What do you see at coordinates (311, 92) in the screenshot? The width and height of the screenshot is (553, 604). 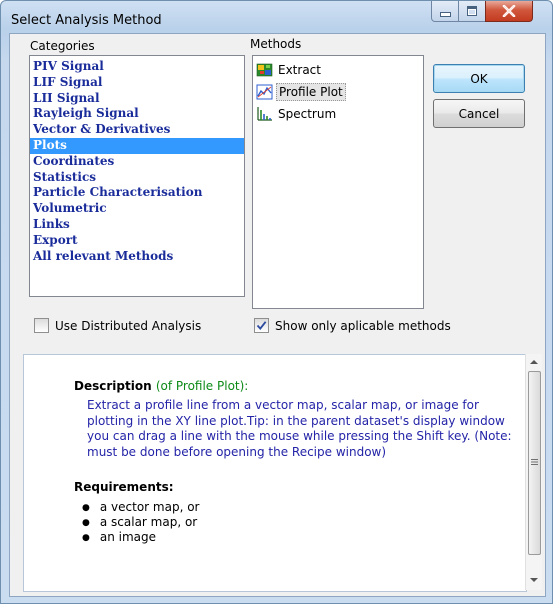 I see `method-label-profile-plot: Profile Plot` at bounding box center [311, 92].